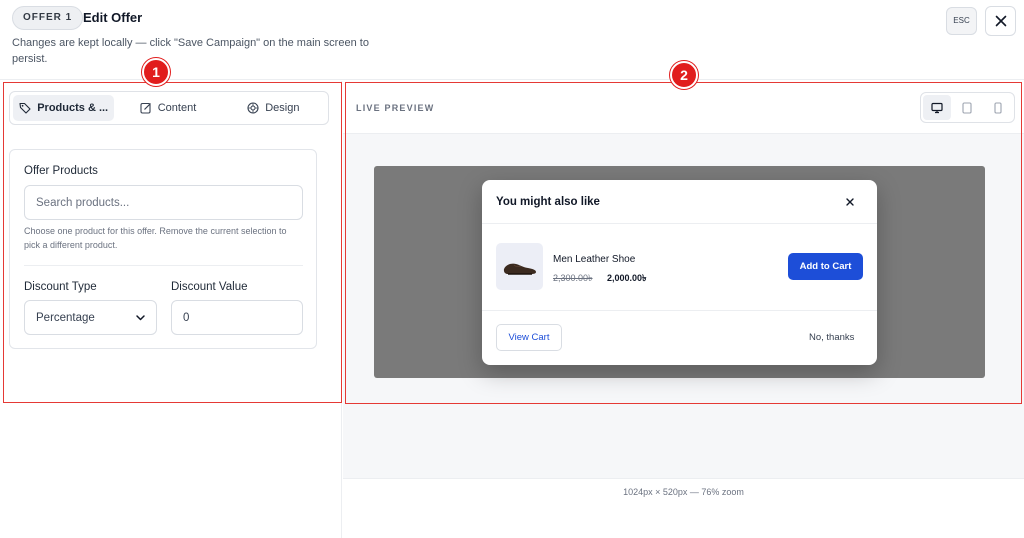  I want to click on esc-button: ESC, so click(961, 21).